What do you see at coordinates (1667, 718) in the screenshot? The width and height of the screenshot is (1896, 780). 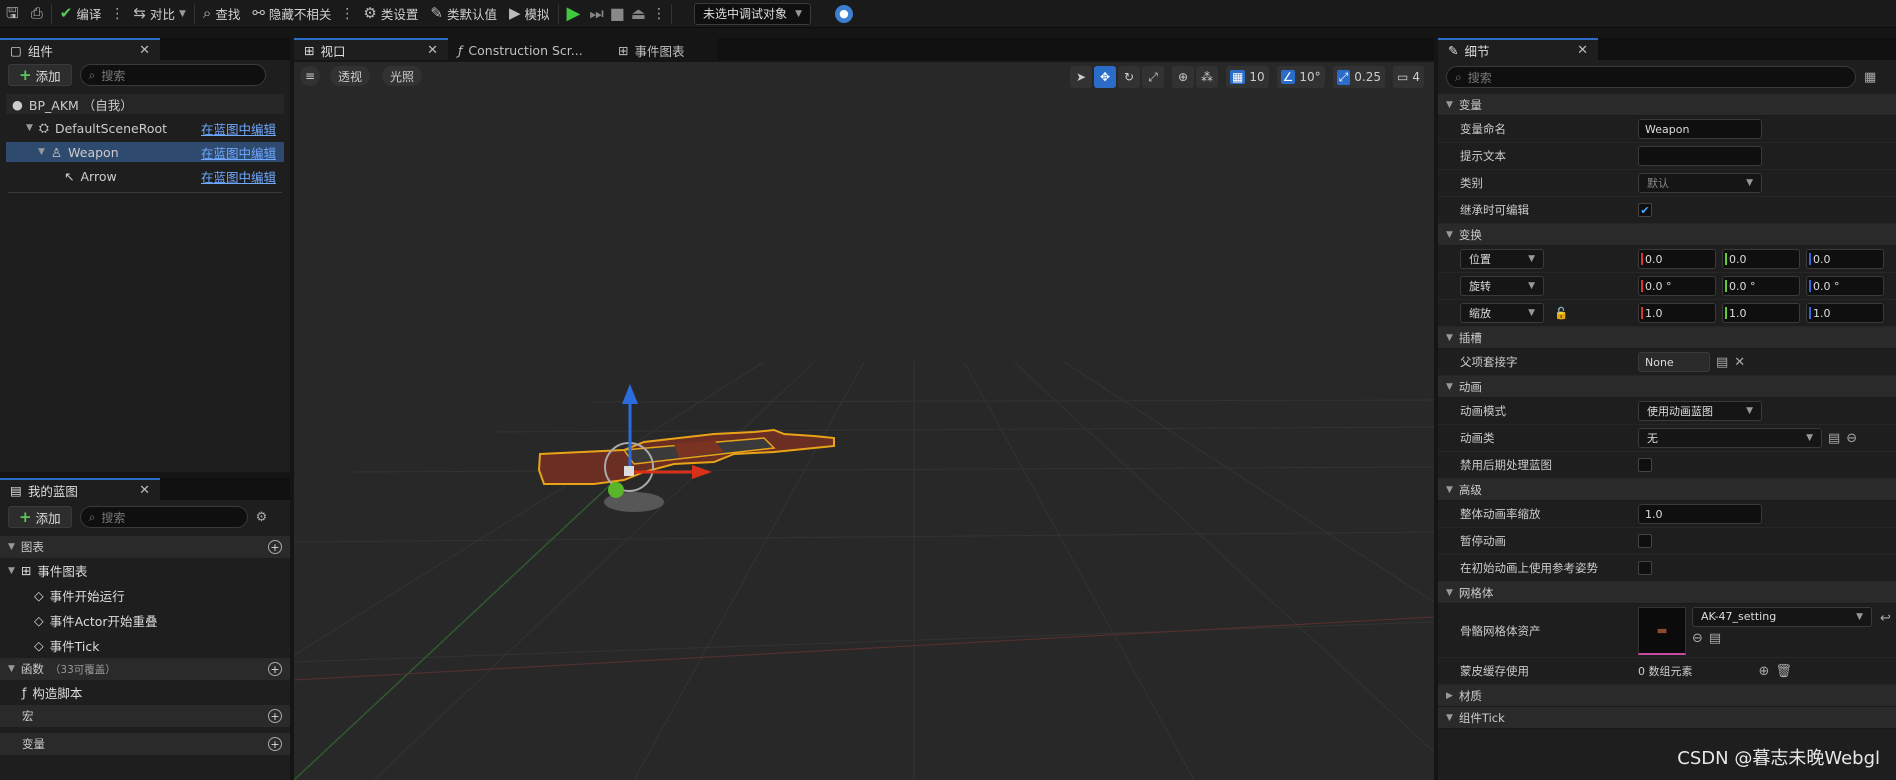 I see `section-component-tick: ▼ 组件Tick` at bounding box center [1667, 718].